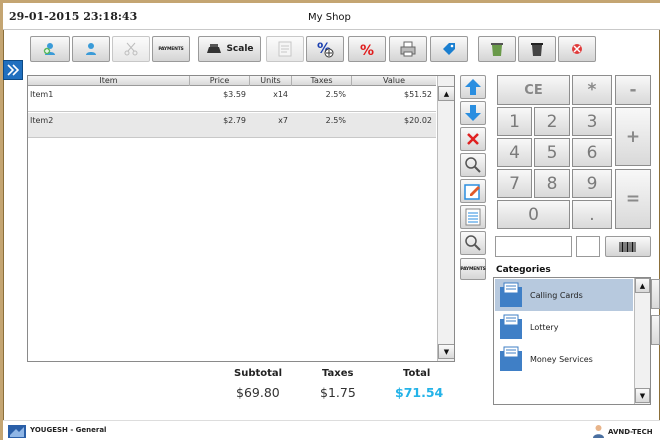  I want to click on categories-scrollbar: ▲ ▼, so click(642, 341).